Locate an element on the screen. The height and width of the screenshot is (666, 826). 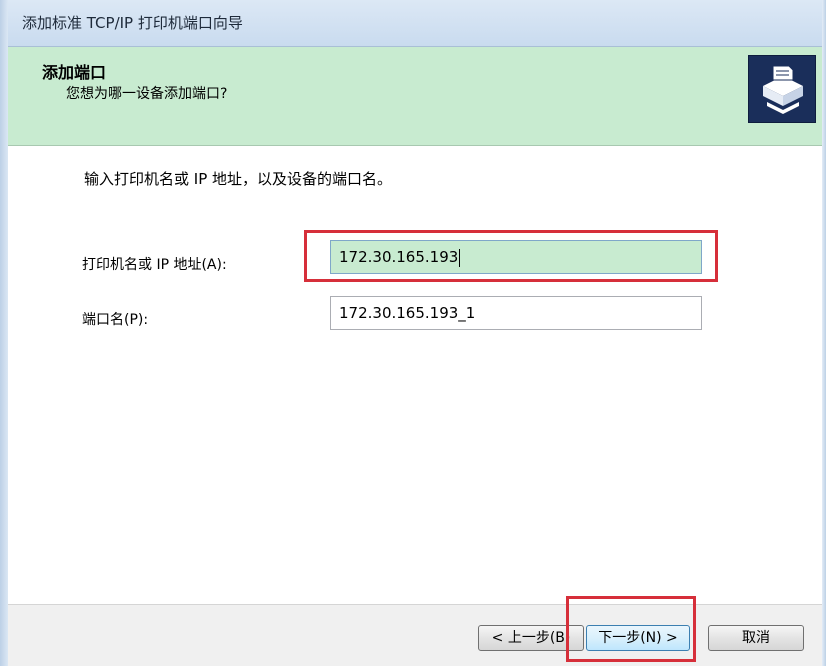
instruction-text: 输入打印机名或 IP 地址，以及设备的端口名。 is located at coordinates (238, 179).